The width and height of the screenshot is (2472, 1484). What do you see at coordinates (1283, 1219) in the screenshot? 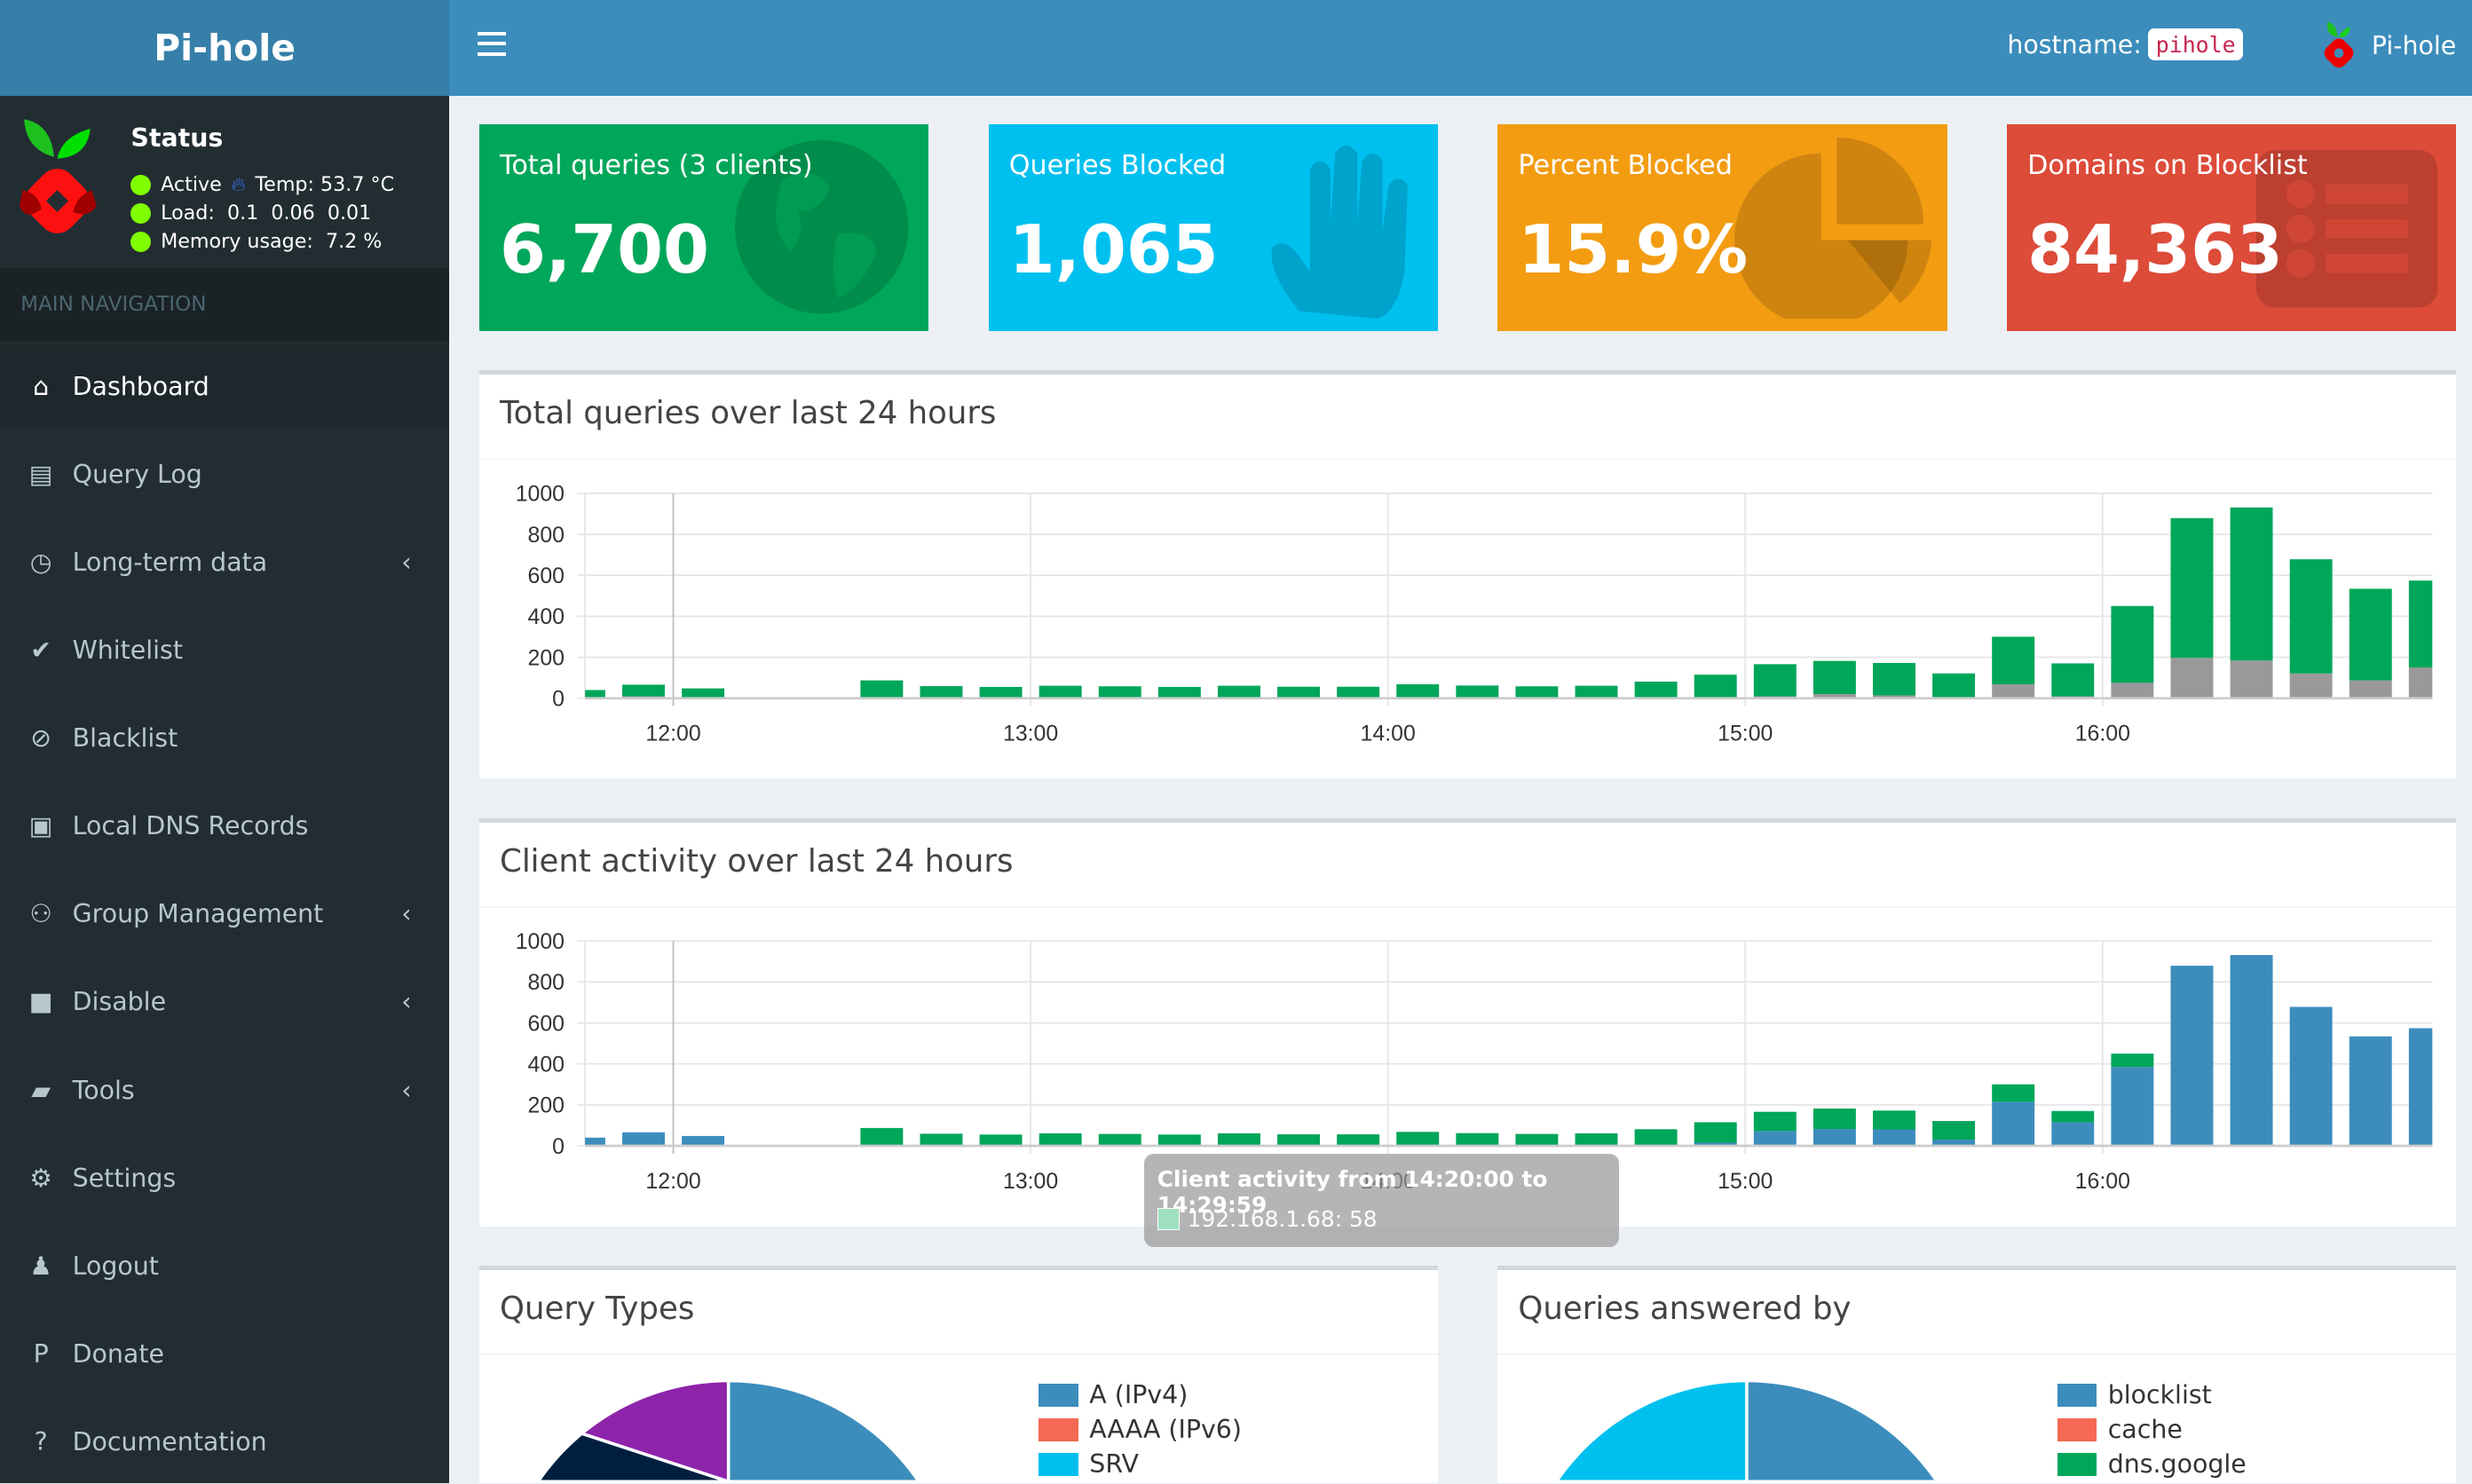
I see `tooltip-item: 192.168.1.68: 58` at bounding box center [1283, 1219].